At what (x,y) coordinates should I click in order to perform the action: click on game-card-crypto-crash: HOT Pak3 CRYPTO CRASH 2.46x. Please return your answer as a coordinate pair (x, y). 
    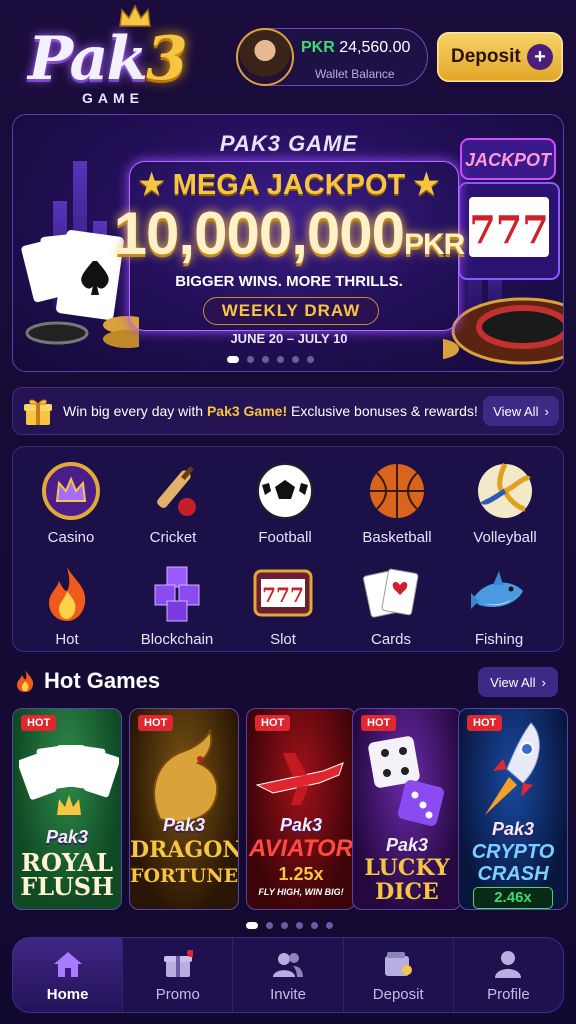
    Looking at the image, I should click on (513, 809).